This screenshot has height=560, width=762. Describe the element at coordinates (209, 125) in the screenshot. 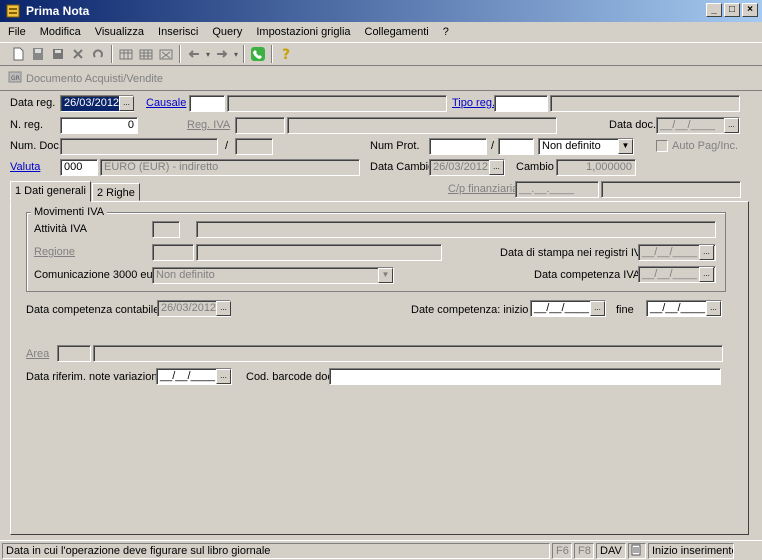

I see `reg-iva-link: Reg. IVA` at that location.